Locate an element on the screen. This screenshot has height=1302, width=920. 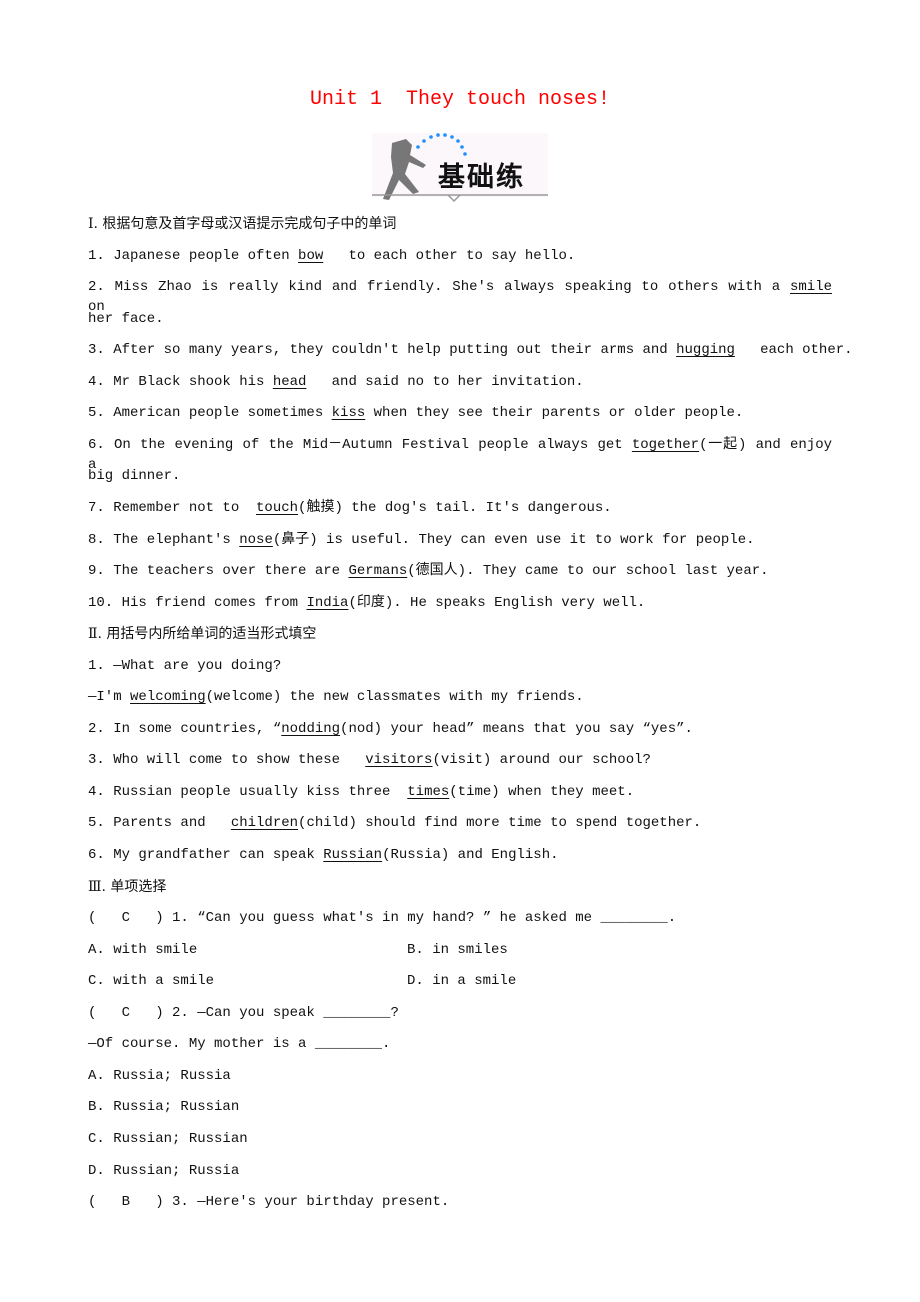
line-text: Ⅲ. 单项选择 is located at coordinates (127, 886).